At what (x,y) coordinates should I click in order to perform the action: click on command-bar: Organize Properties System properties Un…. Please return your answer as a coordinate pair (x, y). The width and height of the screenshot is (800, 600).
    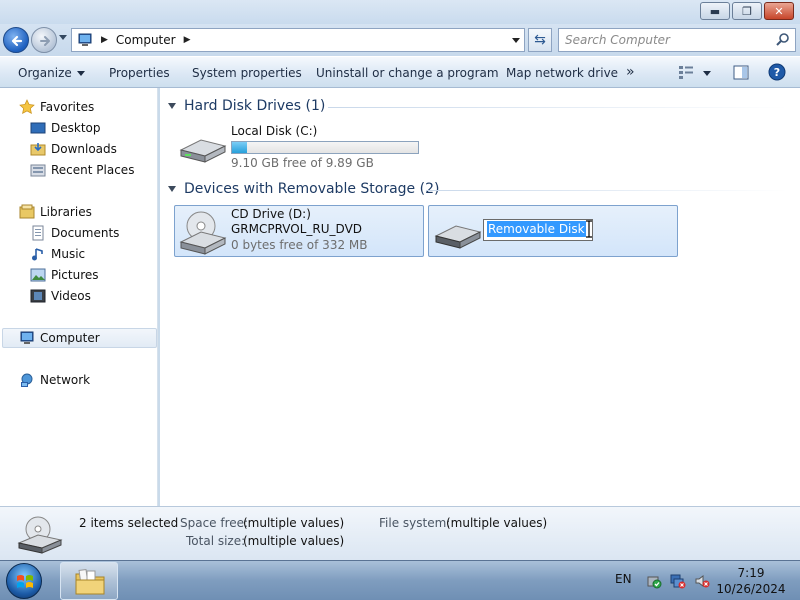
    Looking at the image, I should click on (400, 72).